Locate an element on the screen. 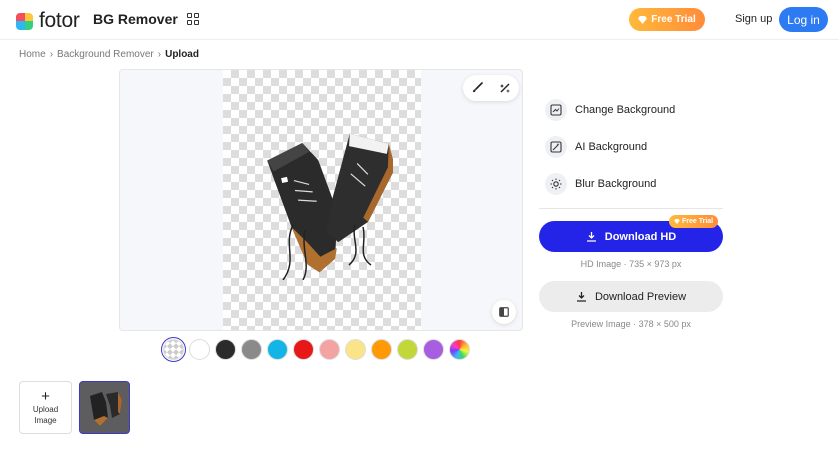  logo-text: fotor is located at coordinates (59, 20).